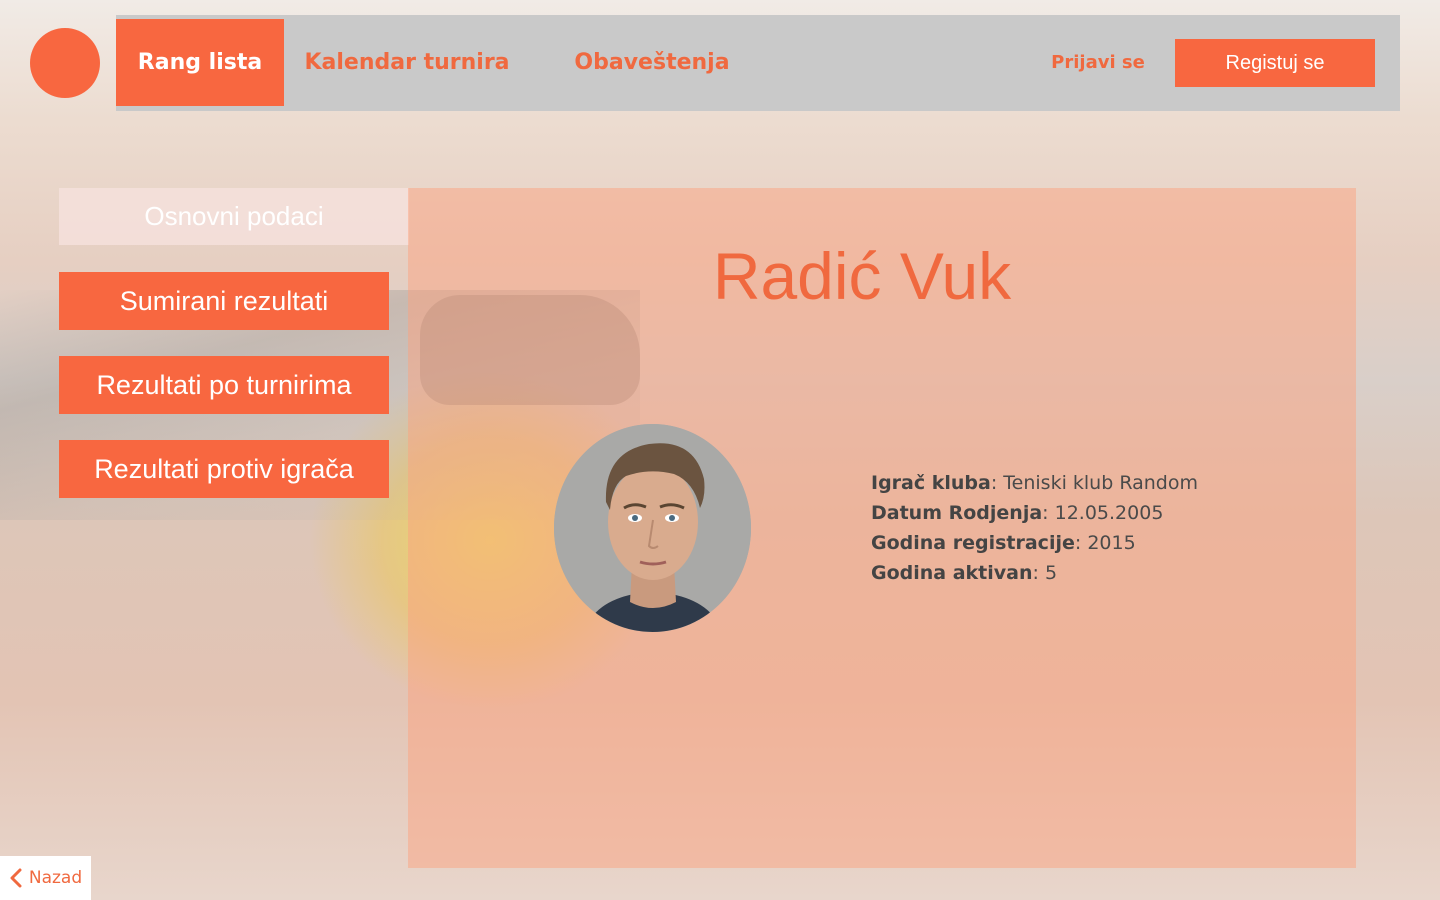  What do you see at coordinates (224, 301) in the screenshot?
I see `sidebar-item-sumirani-rezultati: Sumirani rezultati` at bounding box center [224, 301].